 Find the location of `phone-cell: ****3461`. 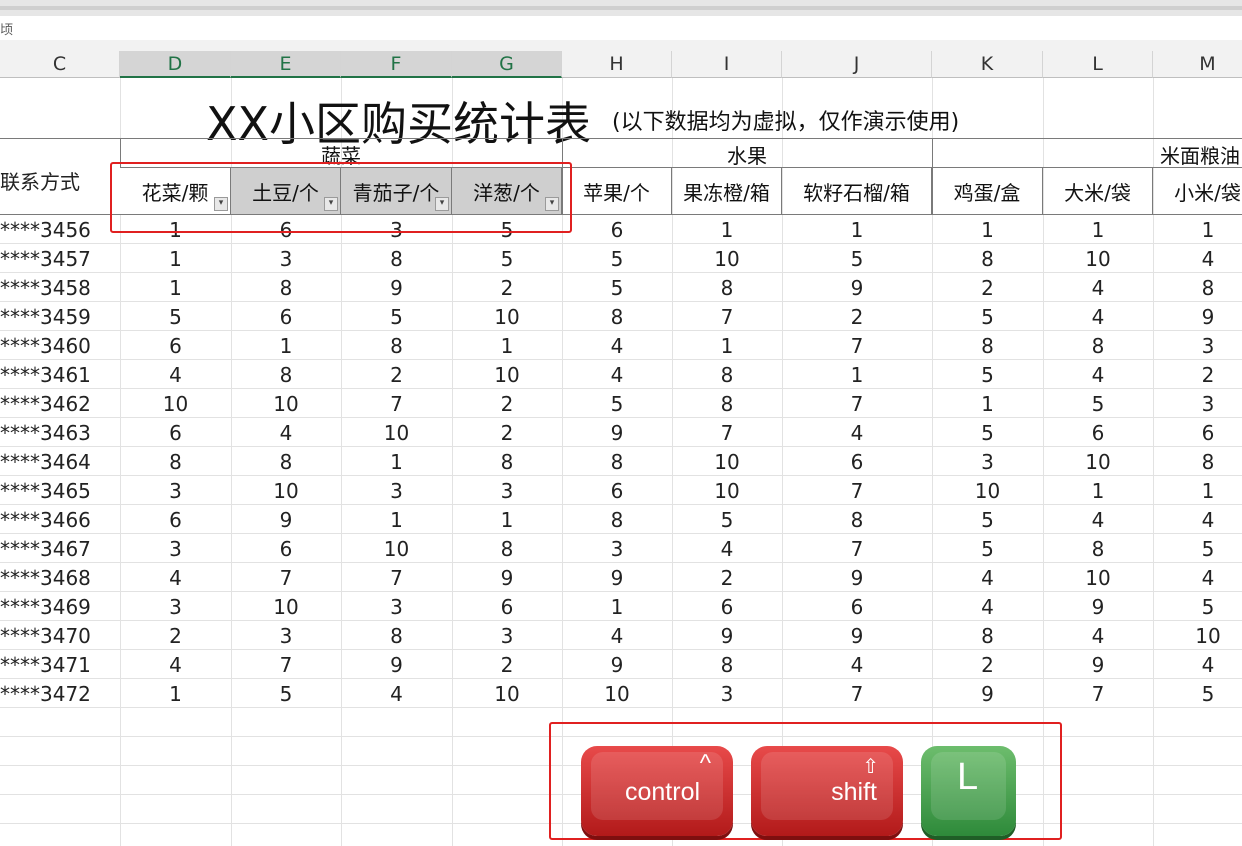

phone-cell: ****3461 is located at coordinates (60, 374).